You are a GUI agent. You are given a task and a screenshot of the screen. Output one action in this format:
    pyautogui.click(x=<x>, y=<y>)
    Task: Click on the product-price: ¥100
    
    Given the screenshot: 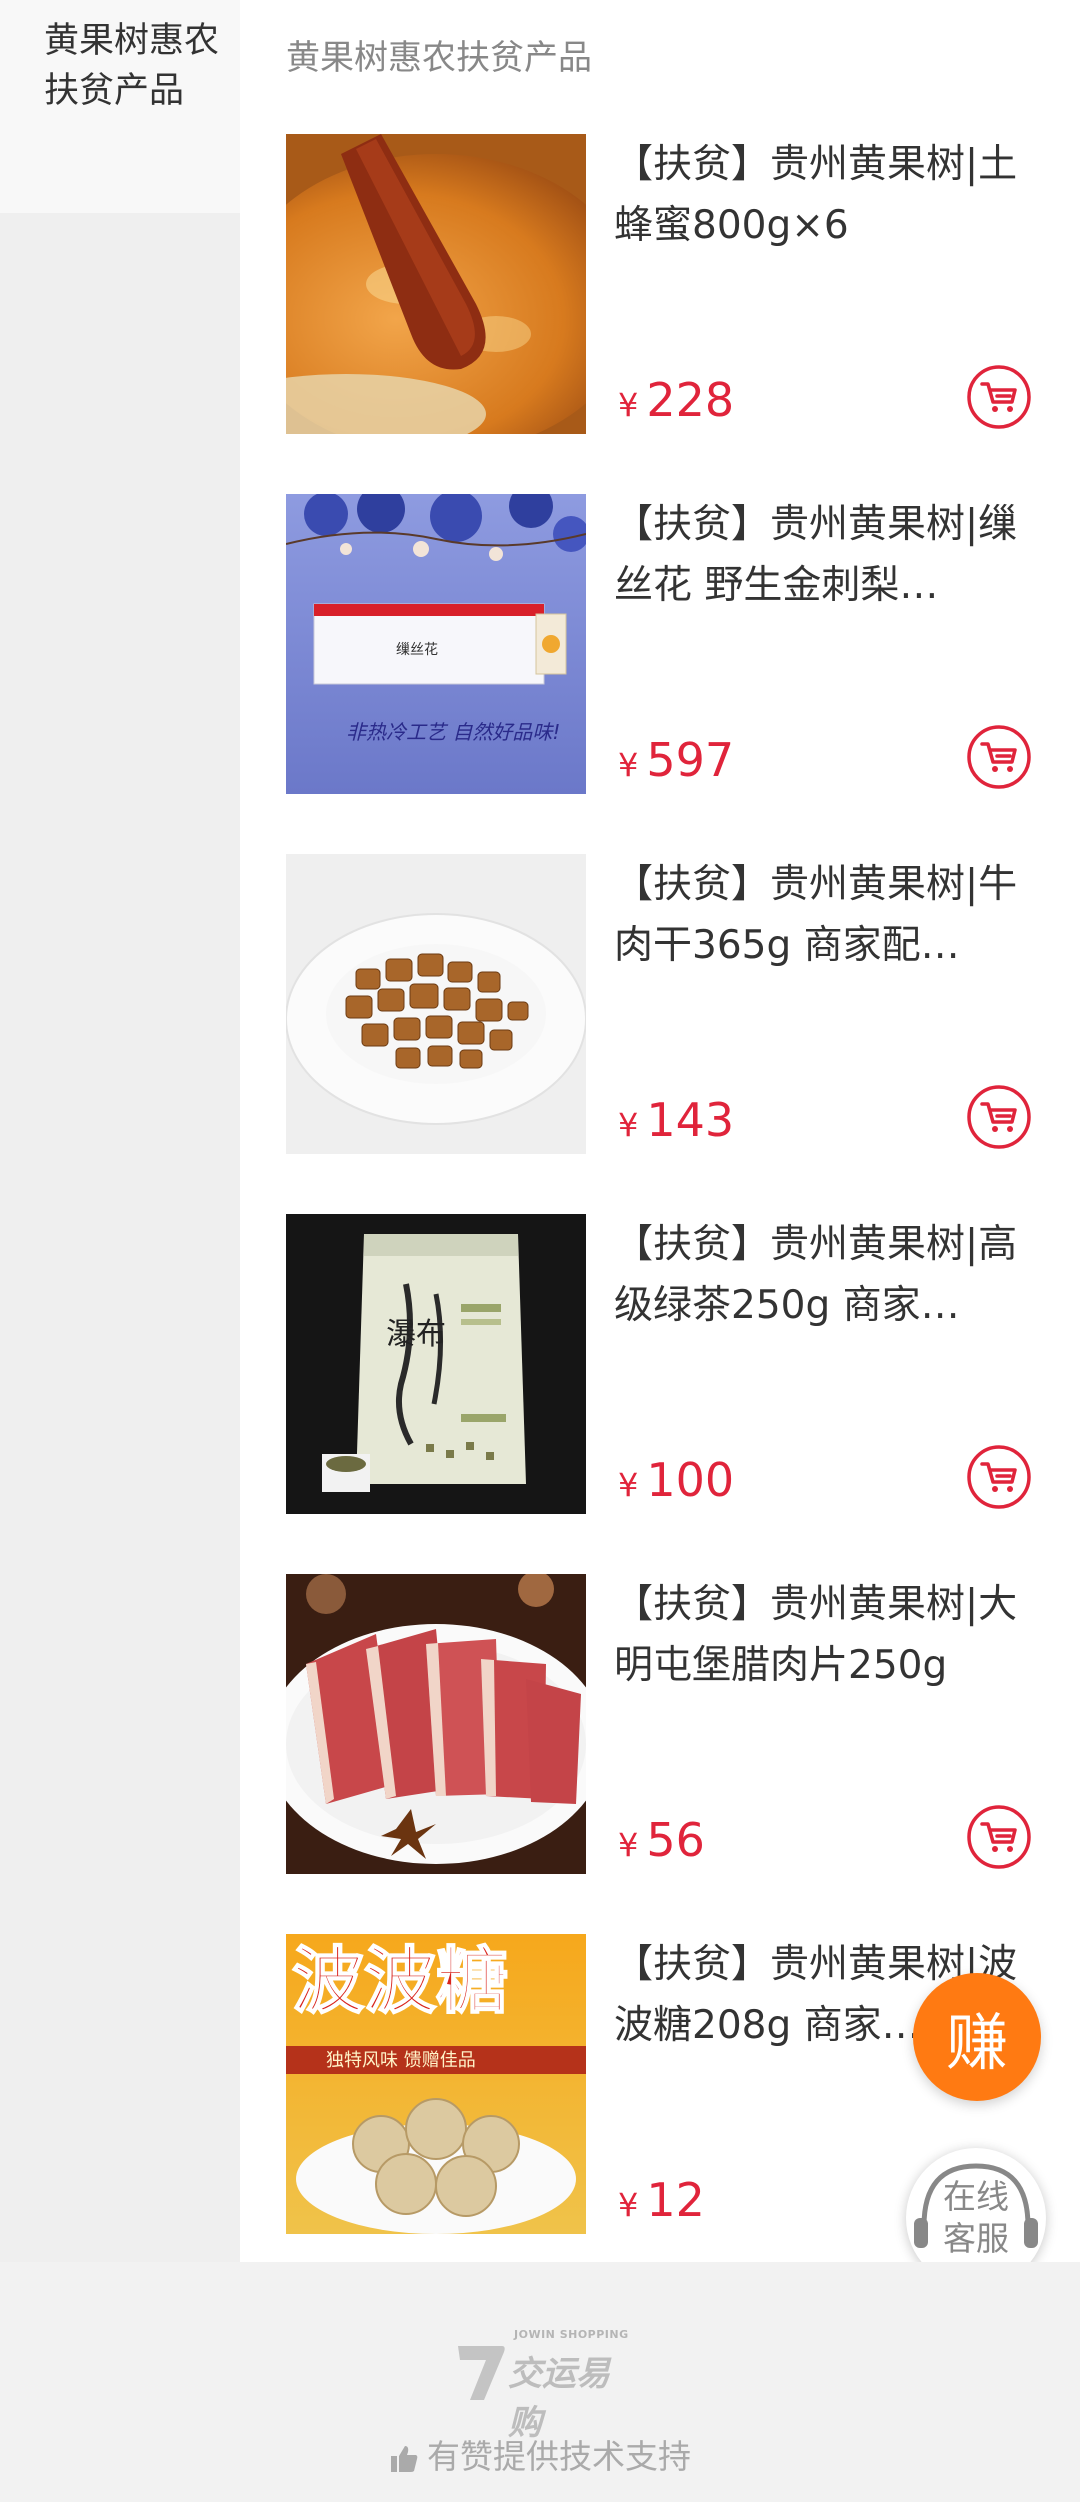 What is the action you would take?
    pyautogui.click(x=676, y=1485)
    